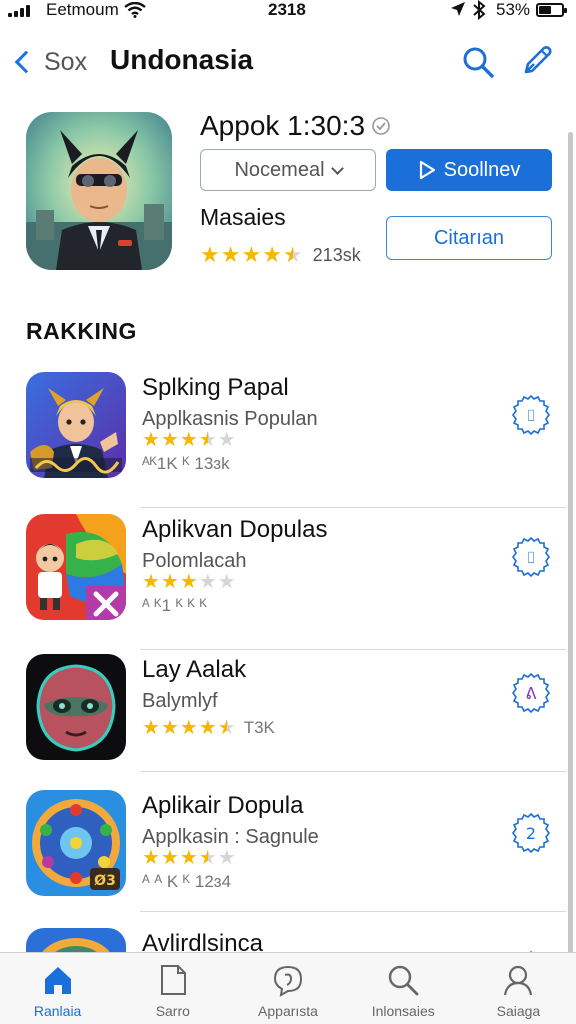  I want to click on app-subtitle: Balymlyf, so click(180, 701).